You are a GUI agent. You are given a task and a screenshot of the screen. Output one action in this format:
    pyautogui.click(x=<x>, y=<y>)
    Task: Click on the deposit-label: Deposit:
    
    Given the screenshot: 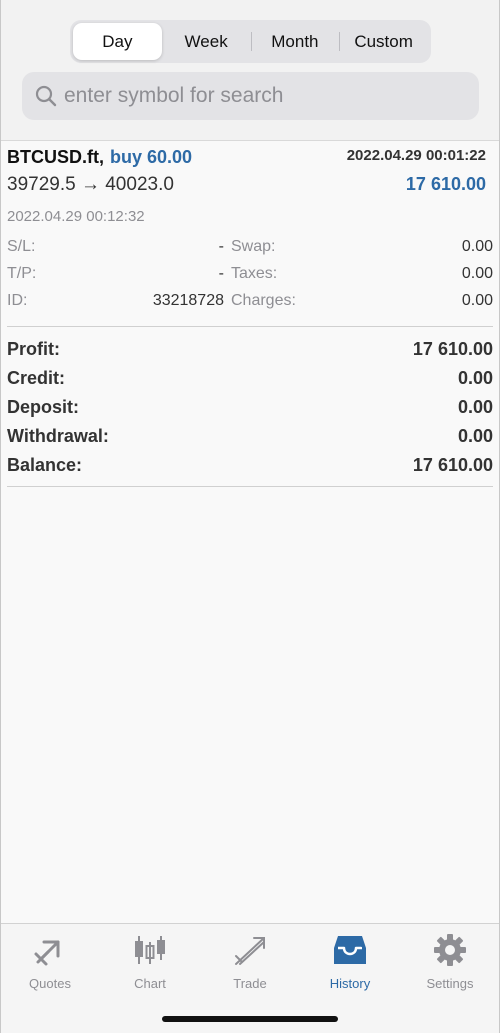 What is the action you would take?
    pyautogui.click(x=43, y=407)
    